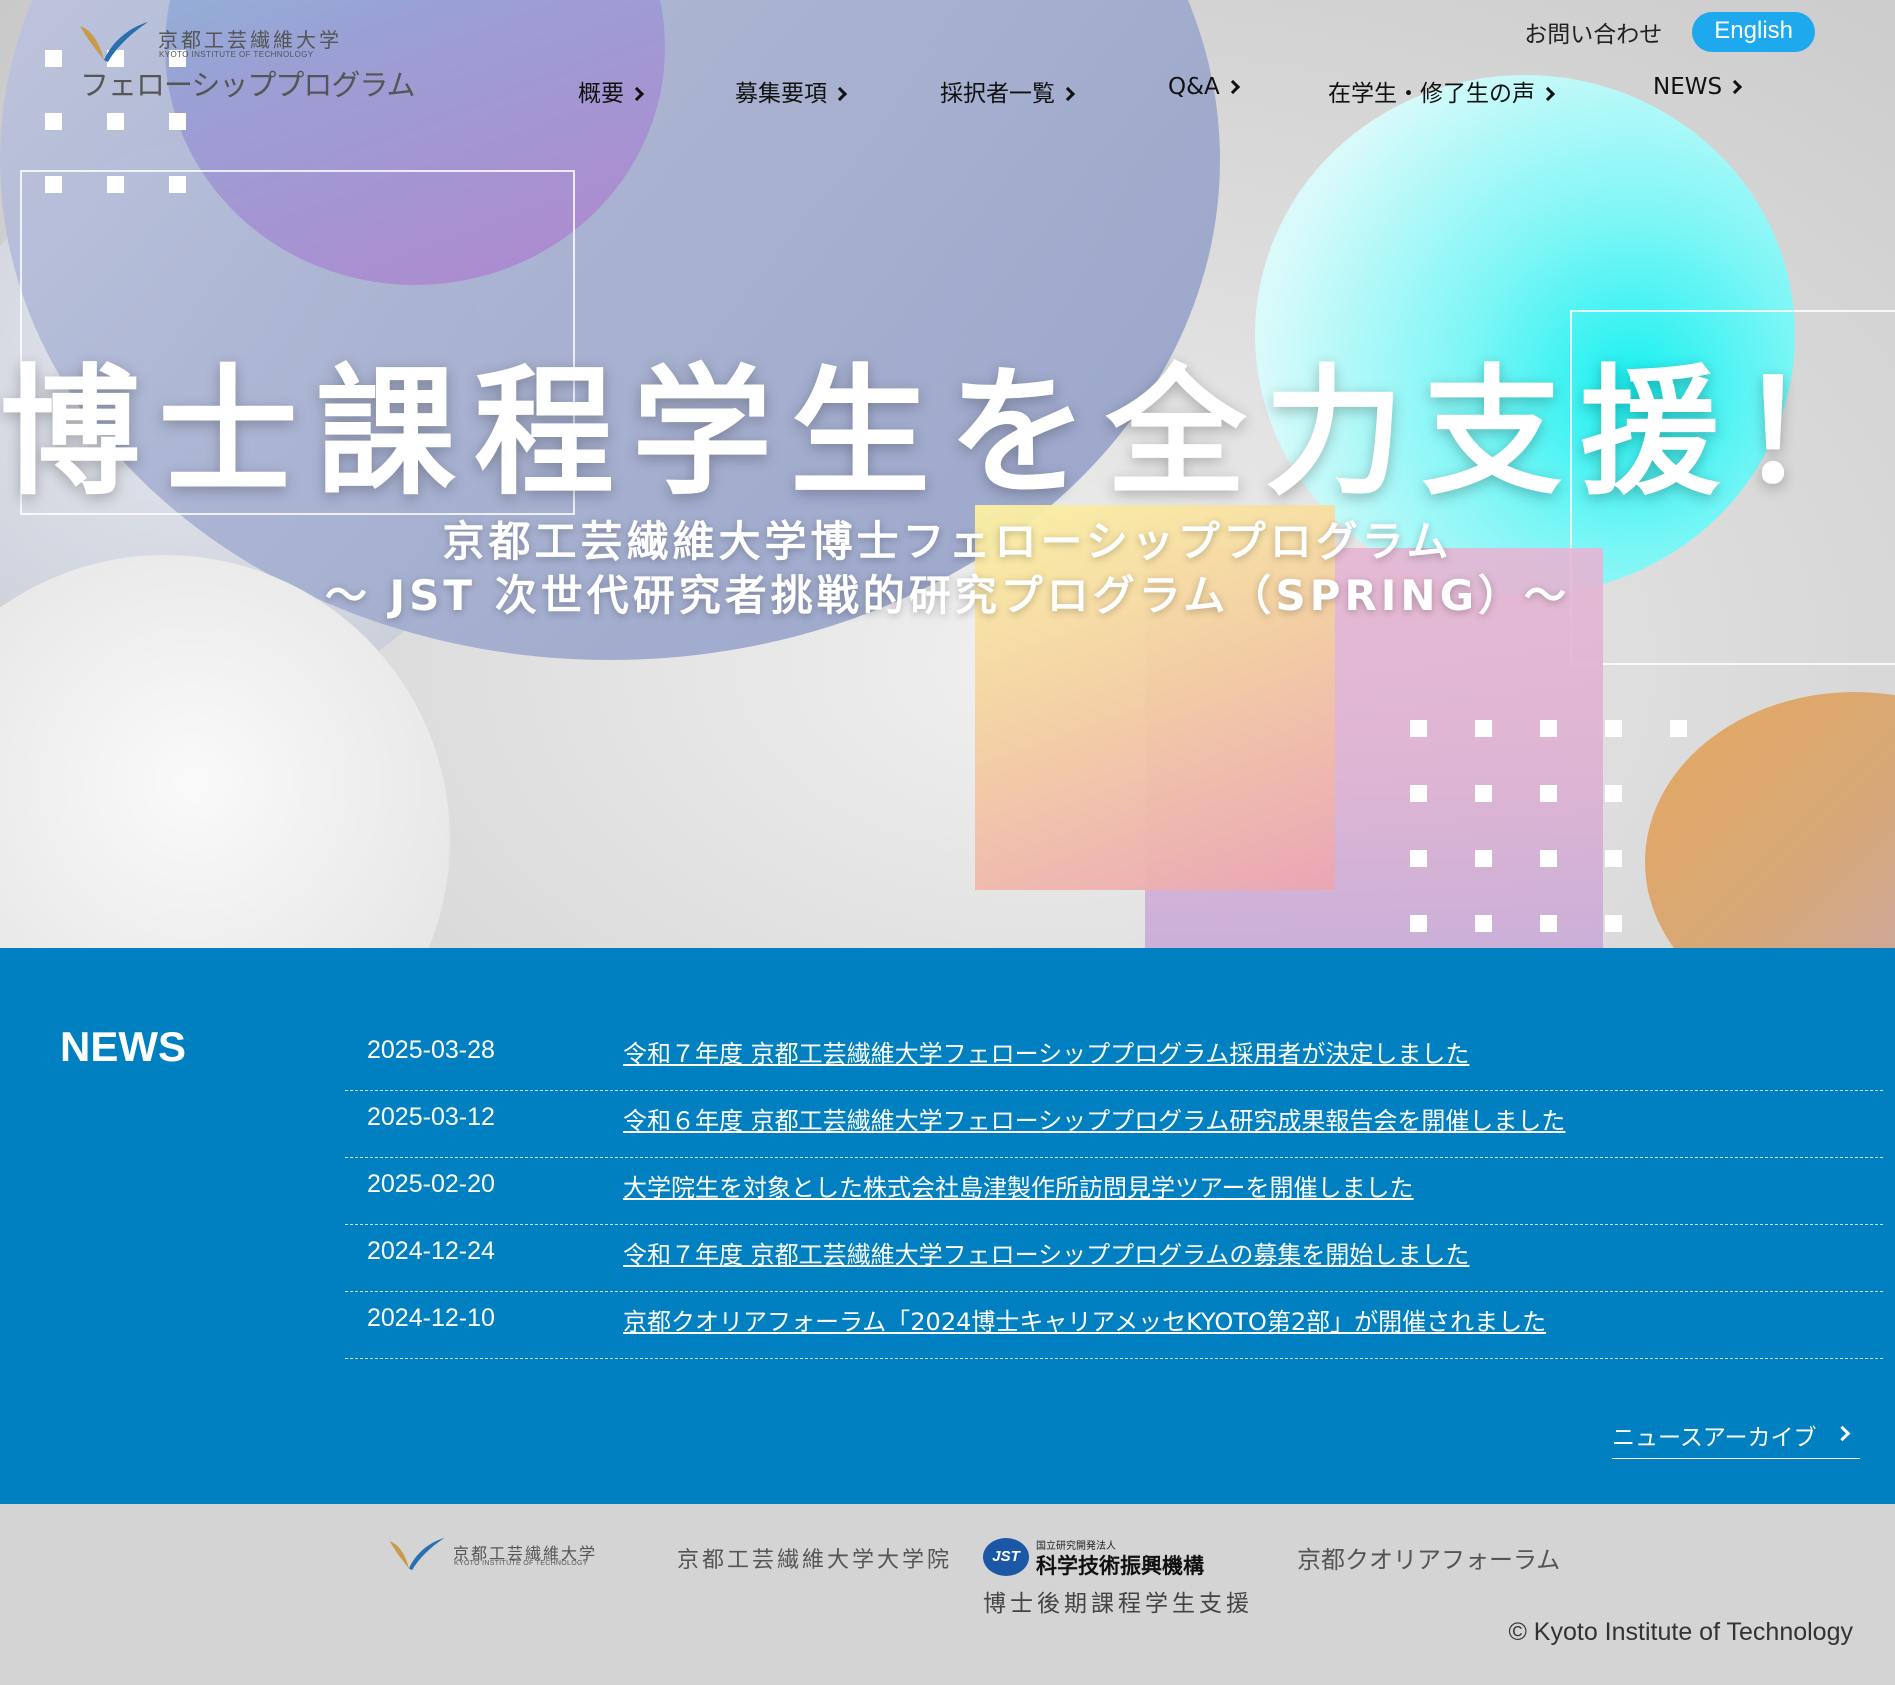 This screenshot has height=1685, width=1895. Describe the element at coordinates (1593, 32) in the screenshot. I see `contact-link: お問い合わせ` at that location.